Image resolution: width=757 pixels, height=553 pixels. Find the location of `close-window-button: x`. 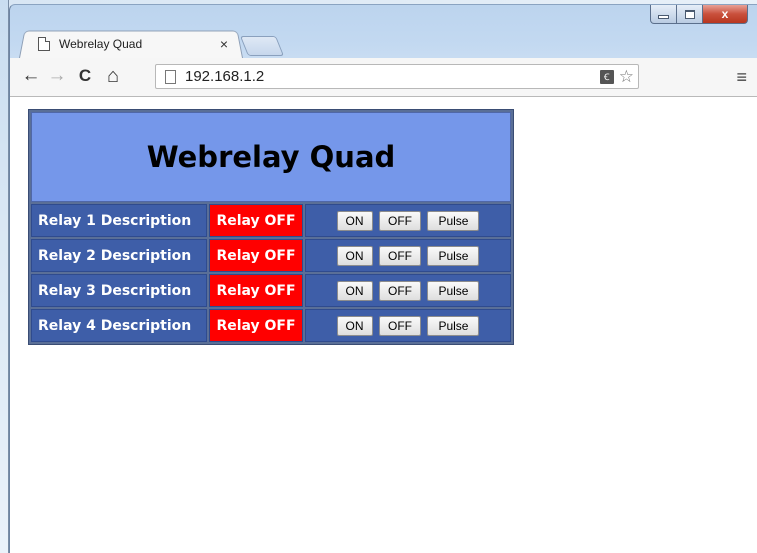

close-window-button: x is located at coordinates (725, 14).